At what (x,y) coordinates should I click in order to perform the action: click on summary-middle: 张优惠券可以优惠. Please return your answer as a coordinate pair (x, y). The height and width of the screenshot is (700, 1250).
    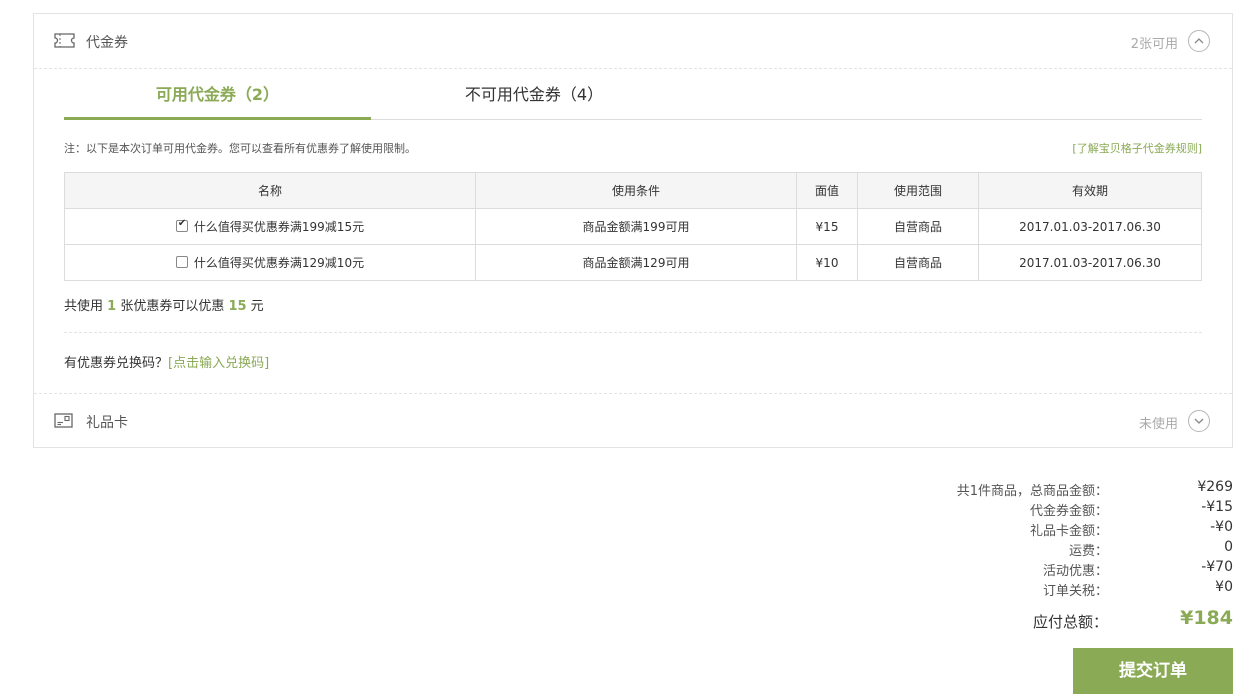
    Looking at the image, I should click on (172, 306).